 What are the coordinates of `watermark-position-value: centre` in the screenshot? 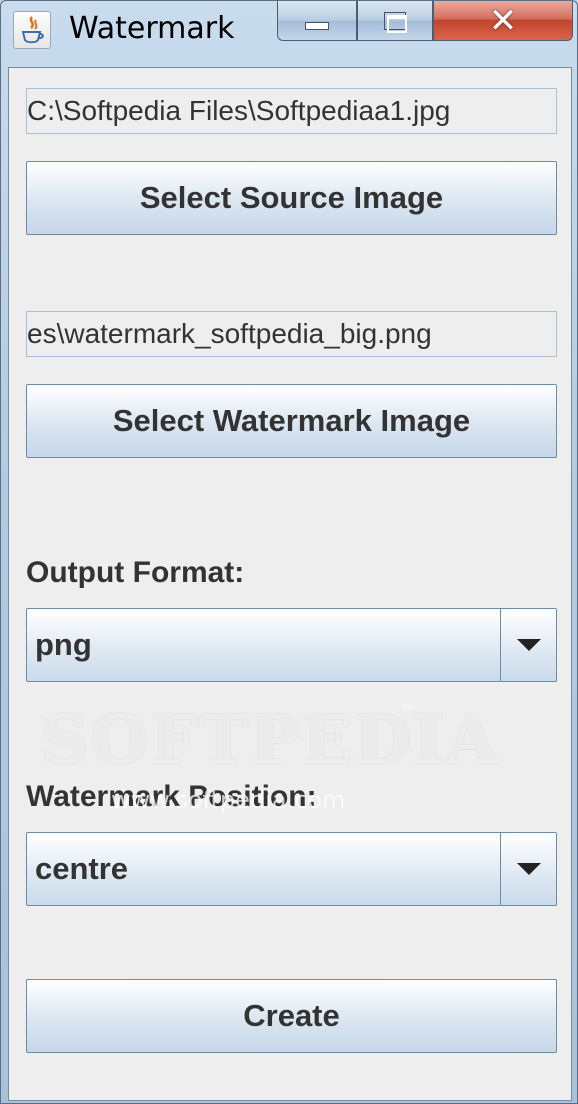 It's located at (82, 868).